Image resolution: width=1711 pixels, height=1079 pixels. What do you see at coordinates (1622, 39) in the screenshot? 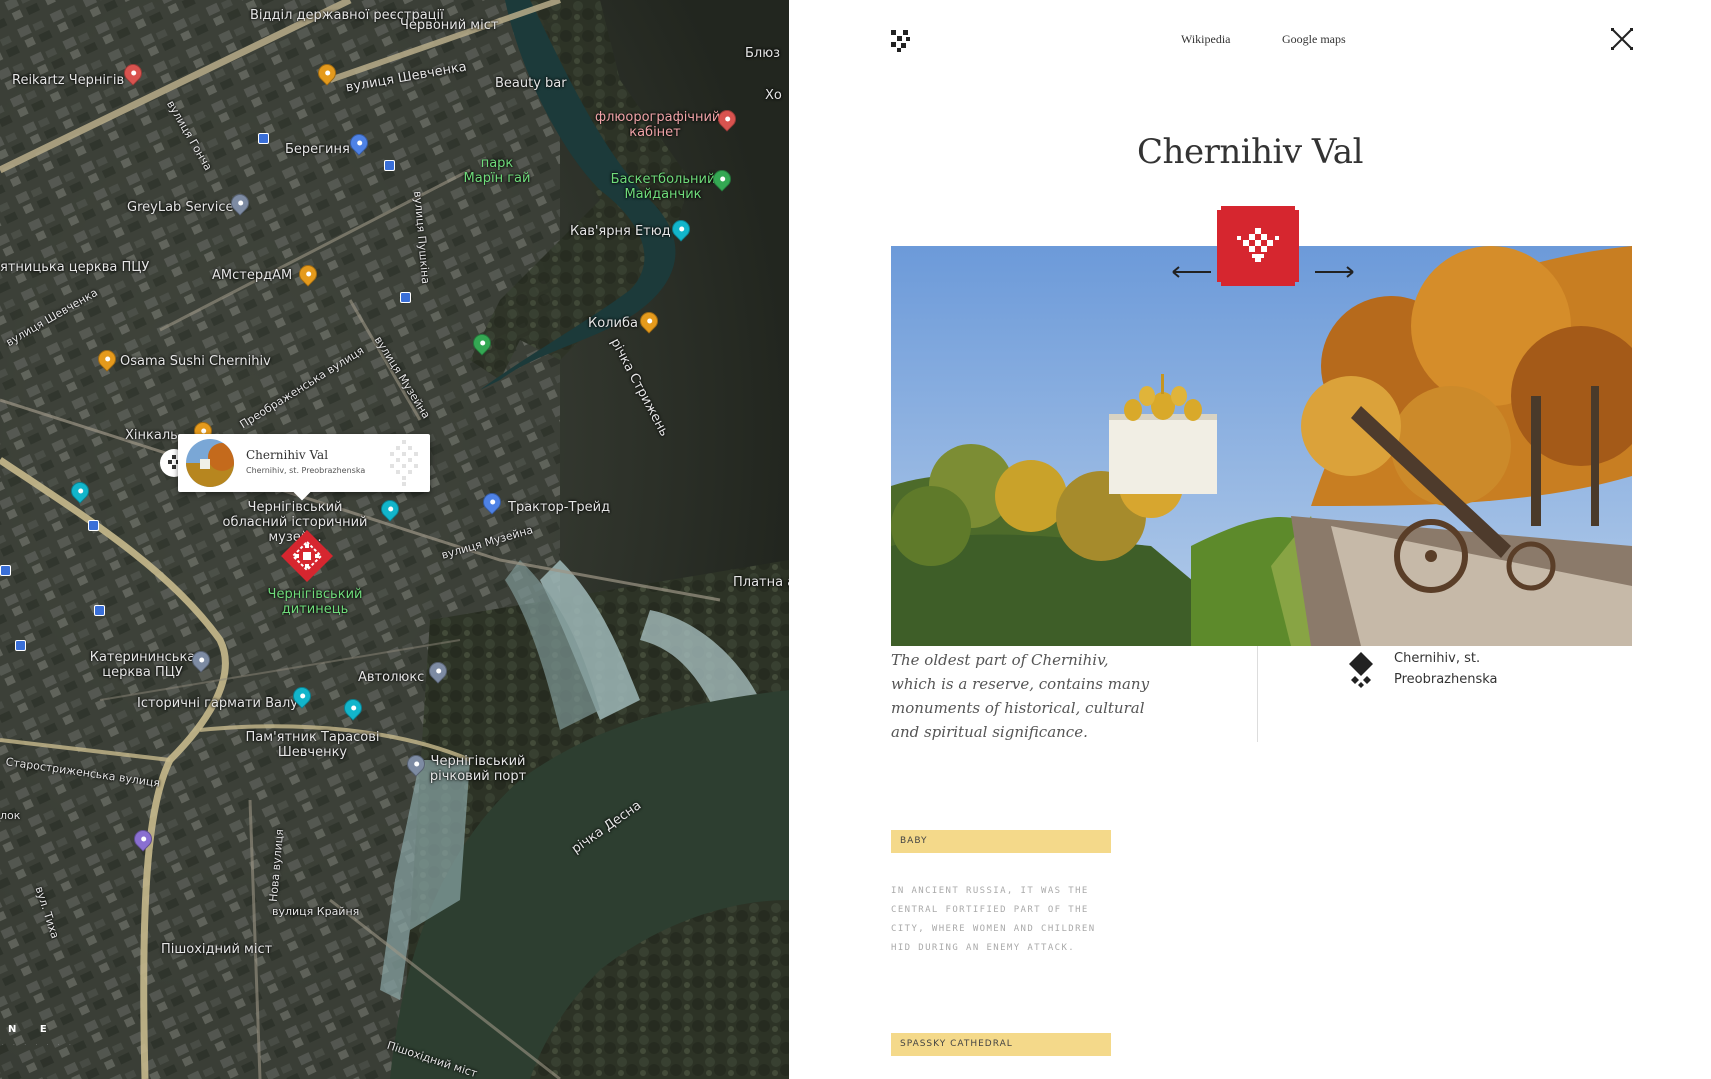
I see `close-icon` at bounding box center [1622, 39].